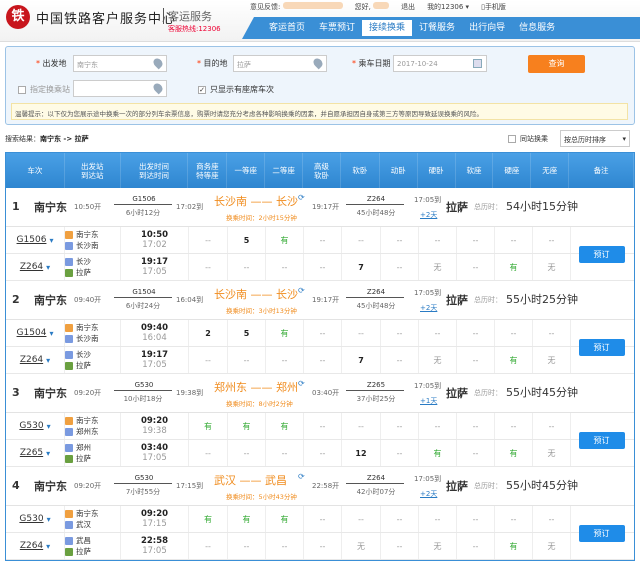 Image resolution: width=640 pixels, height=562 pixels. I want to click on nav-item: 客运首页, so click(287, 28).